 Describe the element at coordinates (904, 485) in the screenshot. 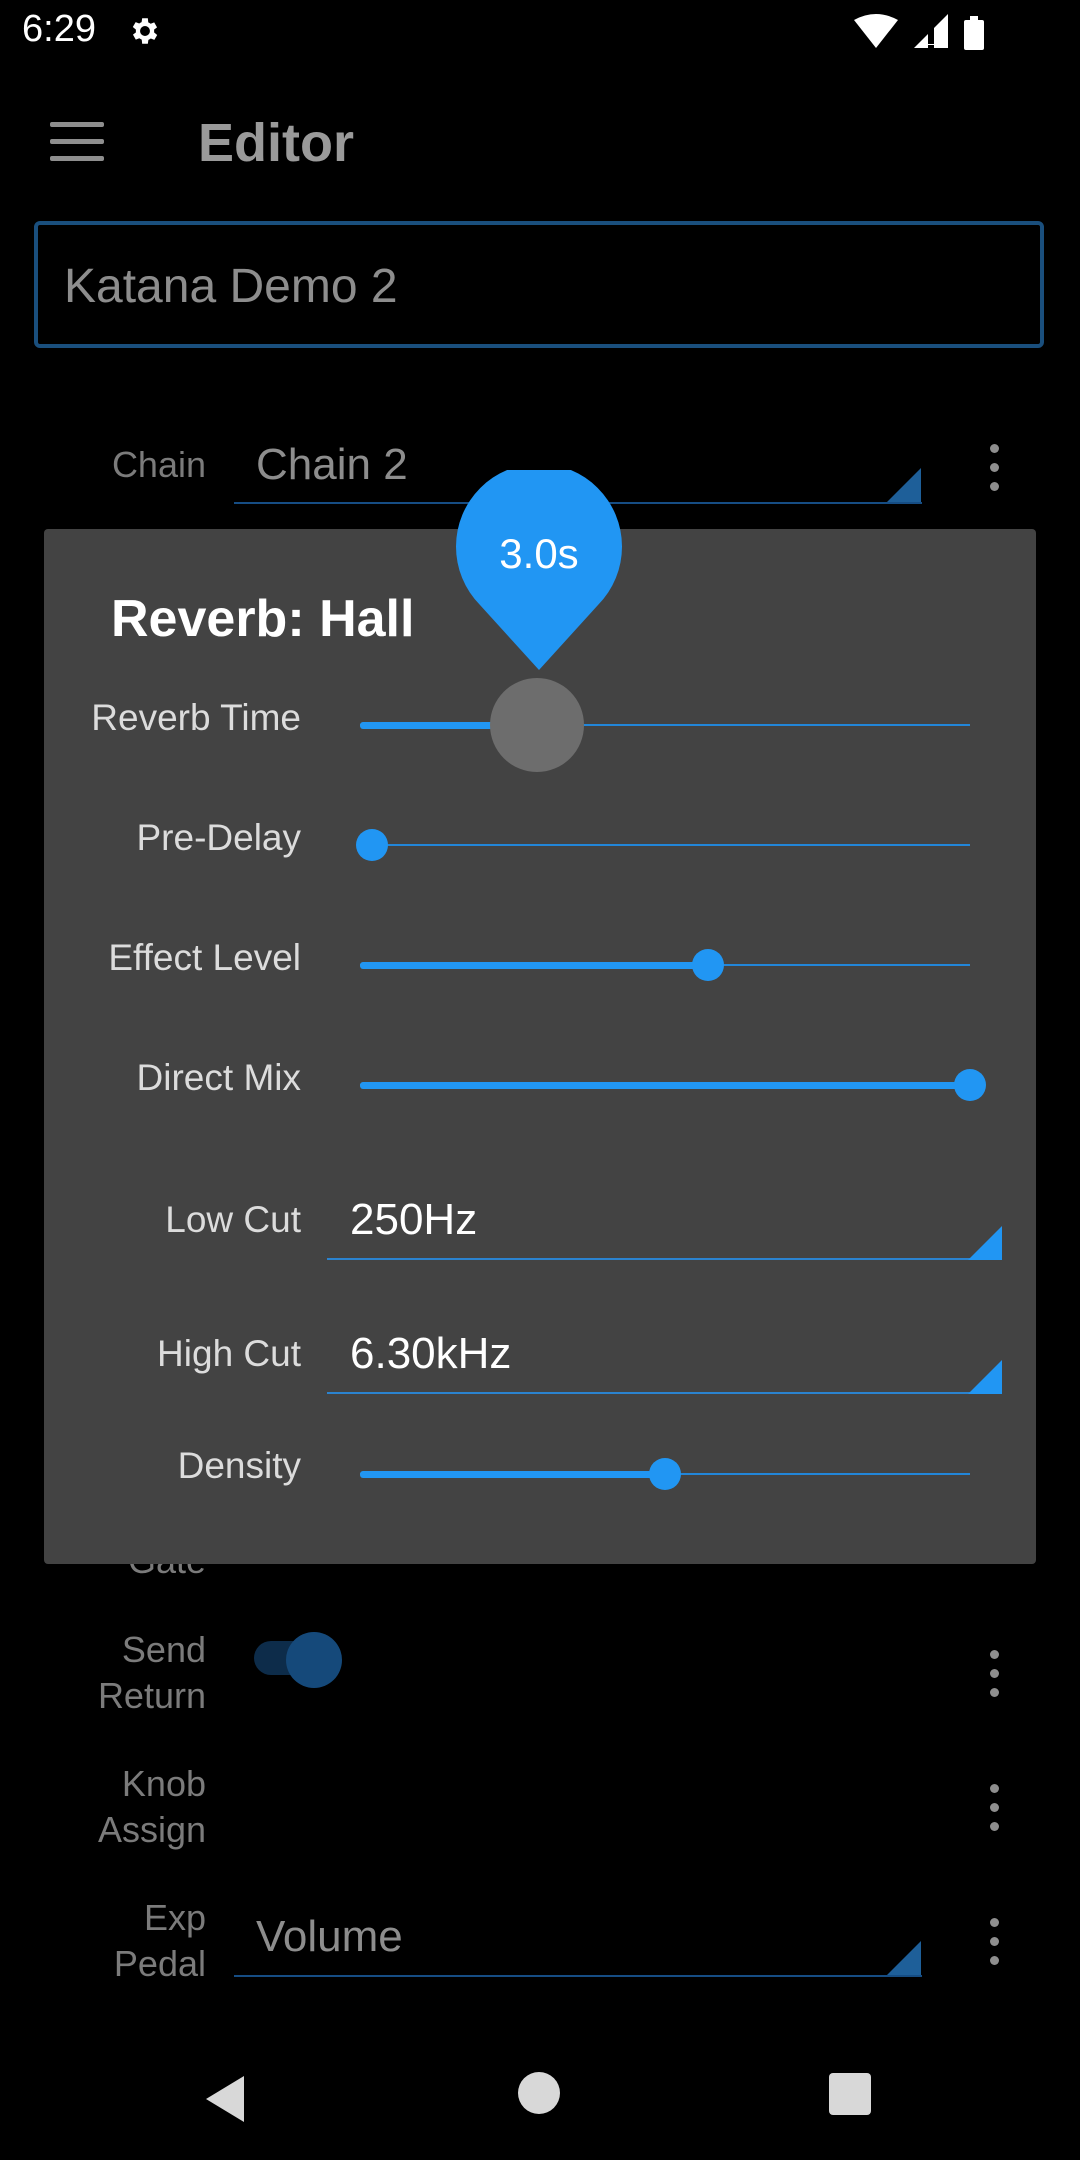

I see `chain-dropdown-arrow-icon` at that location.